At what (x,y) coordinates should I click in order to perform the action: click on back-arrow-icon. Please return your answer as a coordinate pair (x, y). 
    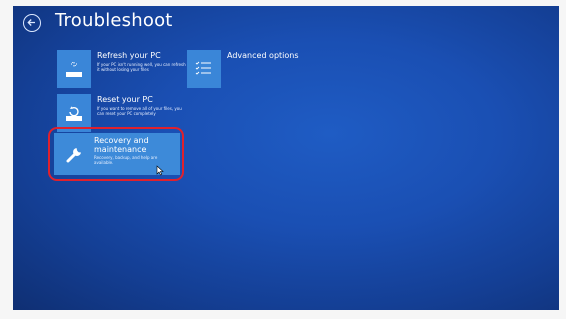
    Looking at the image, I should click on (31, 22).